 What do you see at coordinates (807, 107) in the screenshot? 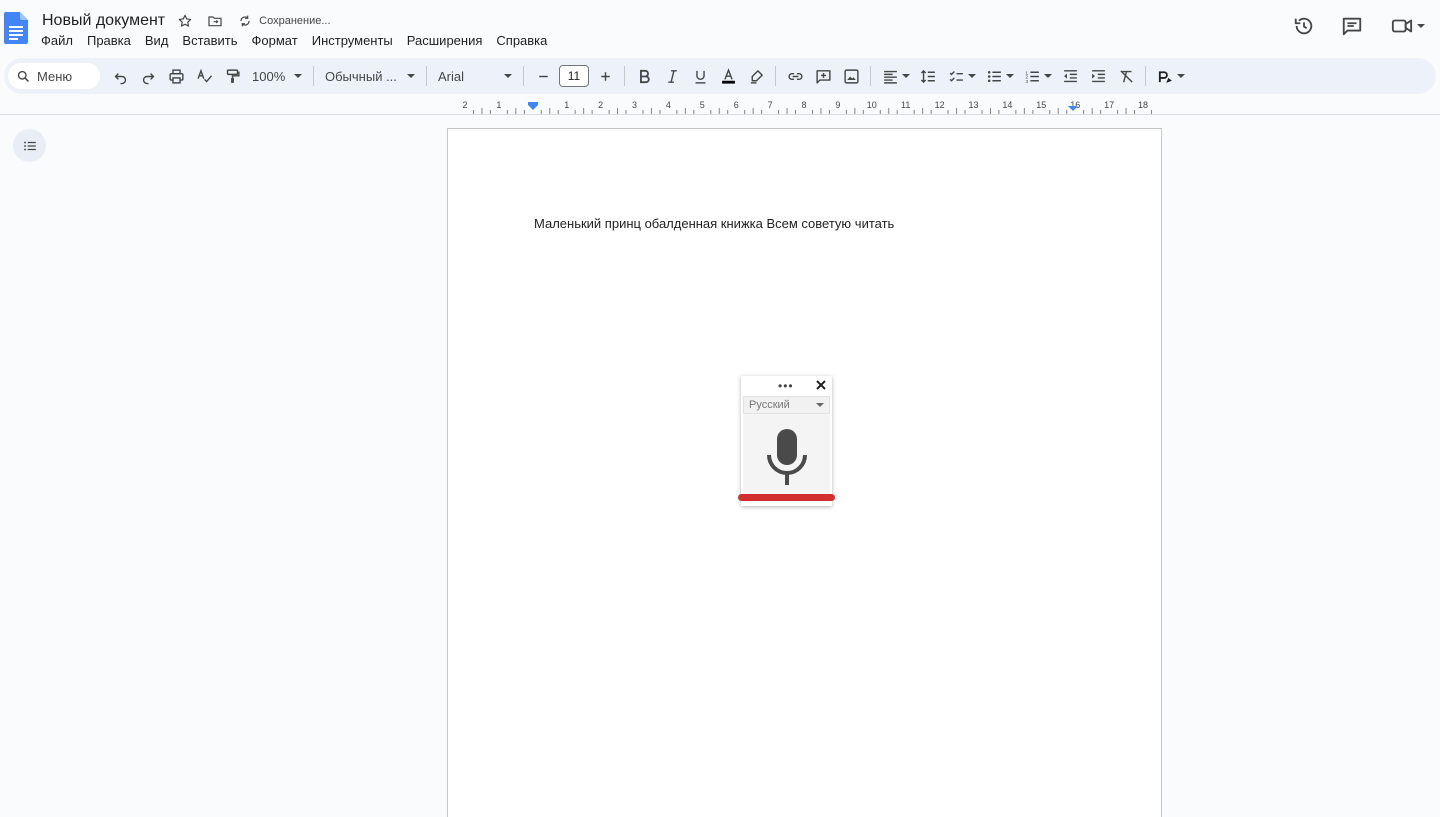
I see `ruler-scale: 2 1 1 2 3 4 5 6 7 8 9 10 11 12 13 14 15 16 17 18` at bounding box center [807, 107].